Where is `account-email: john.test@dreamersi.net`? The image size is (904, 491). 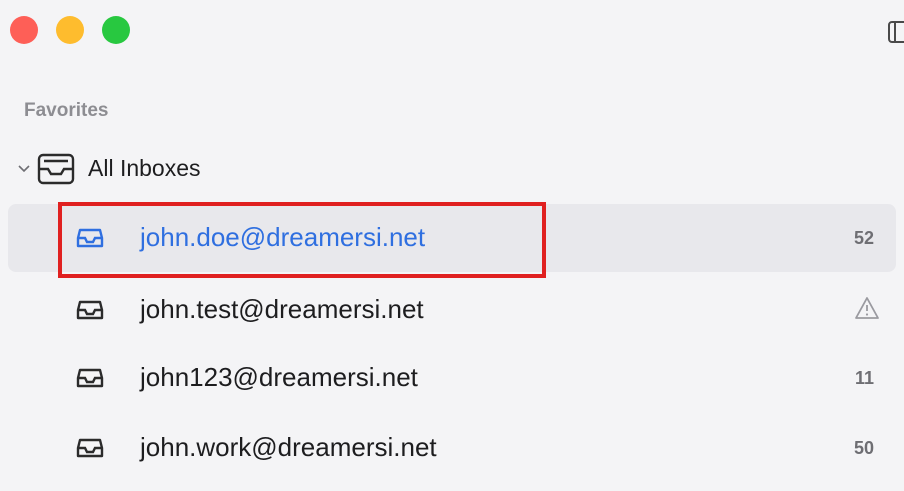
account-email: john.test@dreamersi.net is located at coordinates (282, 309).